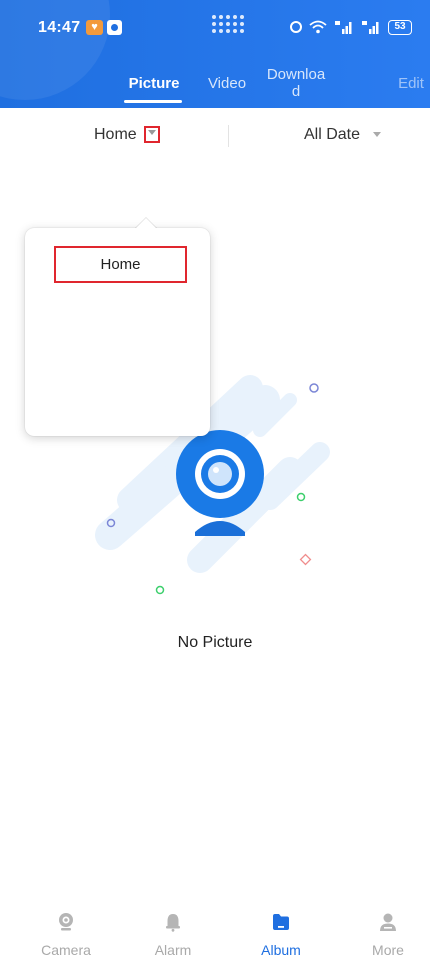  What do you see at coordinates (115, 135) in the screenshot?
I see `device-filter-button: Home` at bounding box center [115, 135].